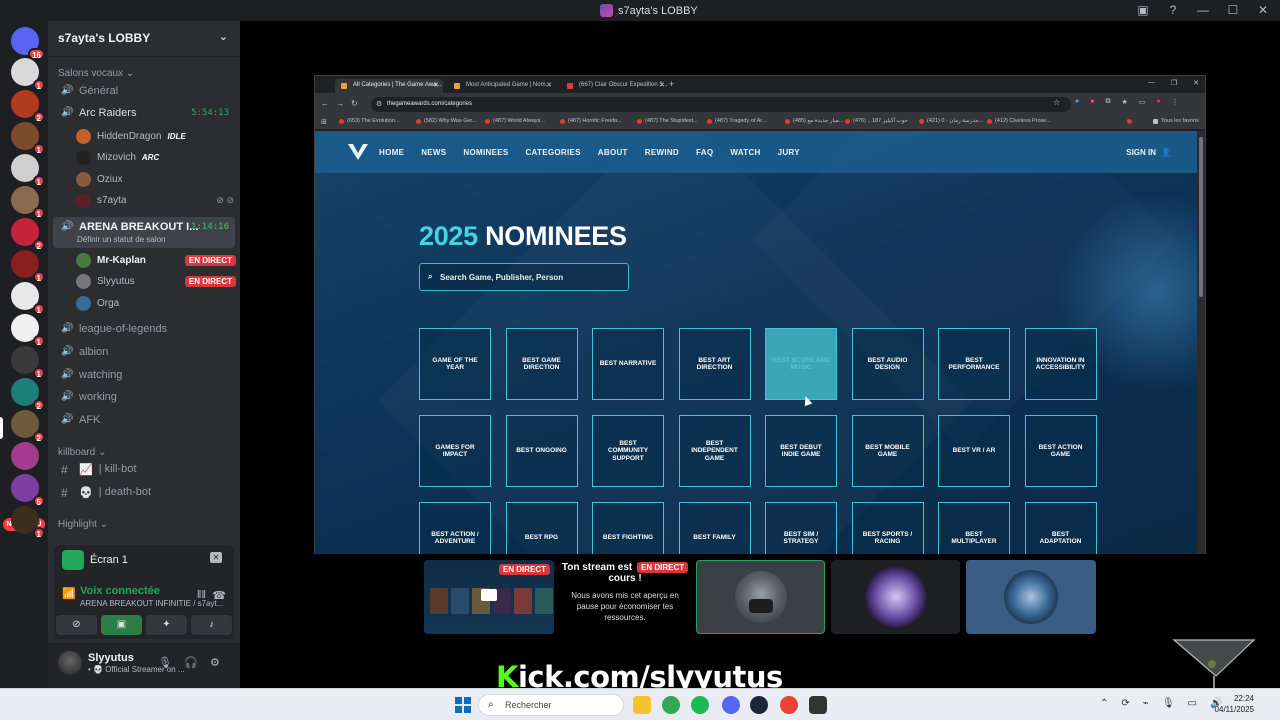  I want to click on category-card: Best Adaptation, so click(1060, 528).